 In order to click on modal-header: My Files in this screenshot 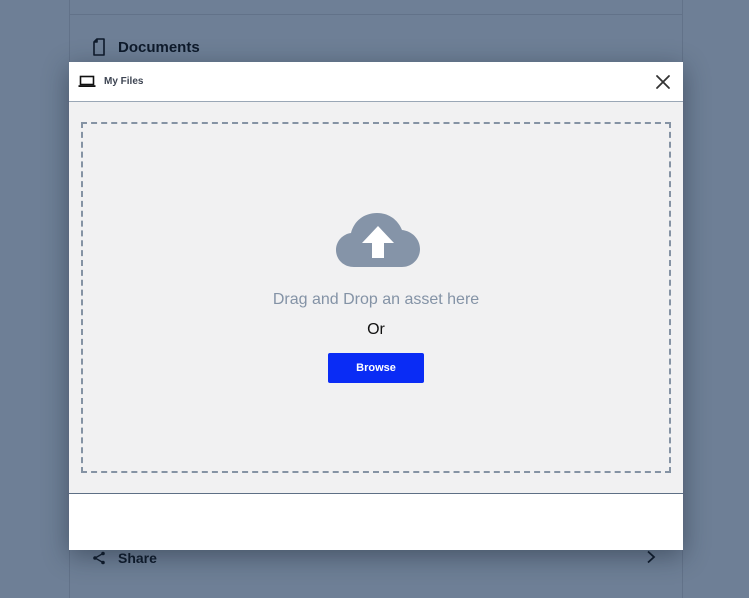, I will do `click(376, 82)`.